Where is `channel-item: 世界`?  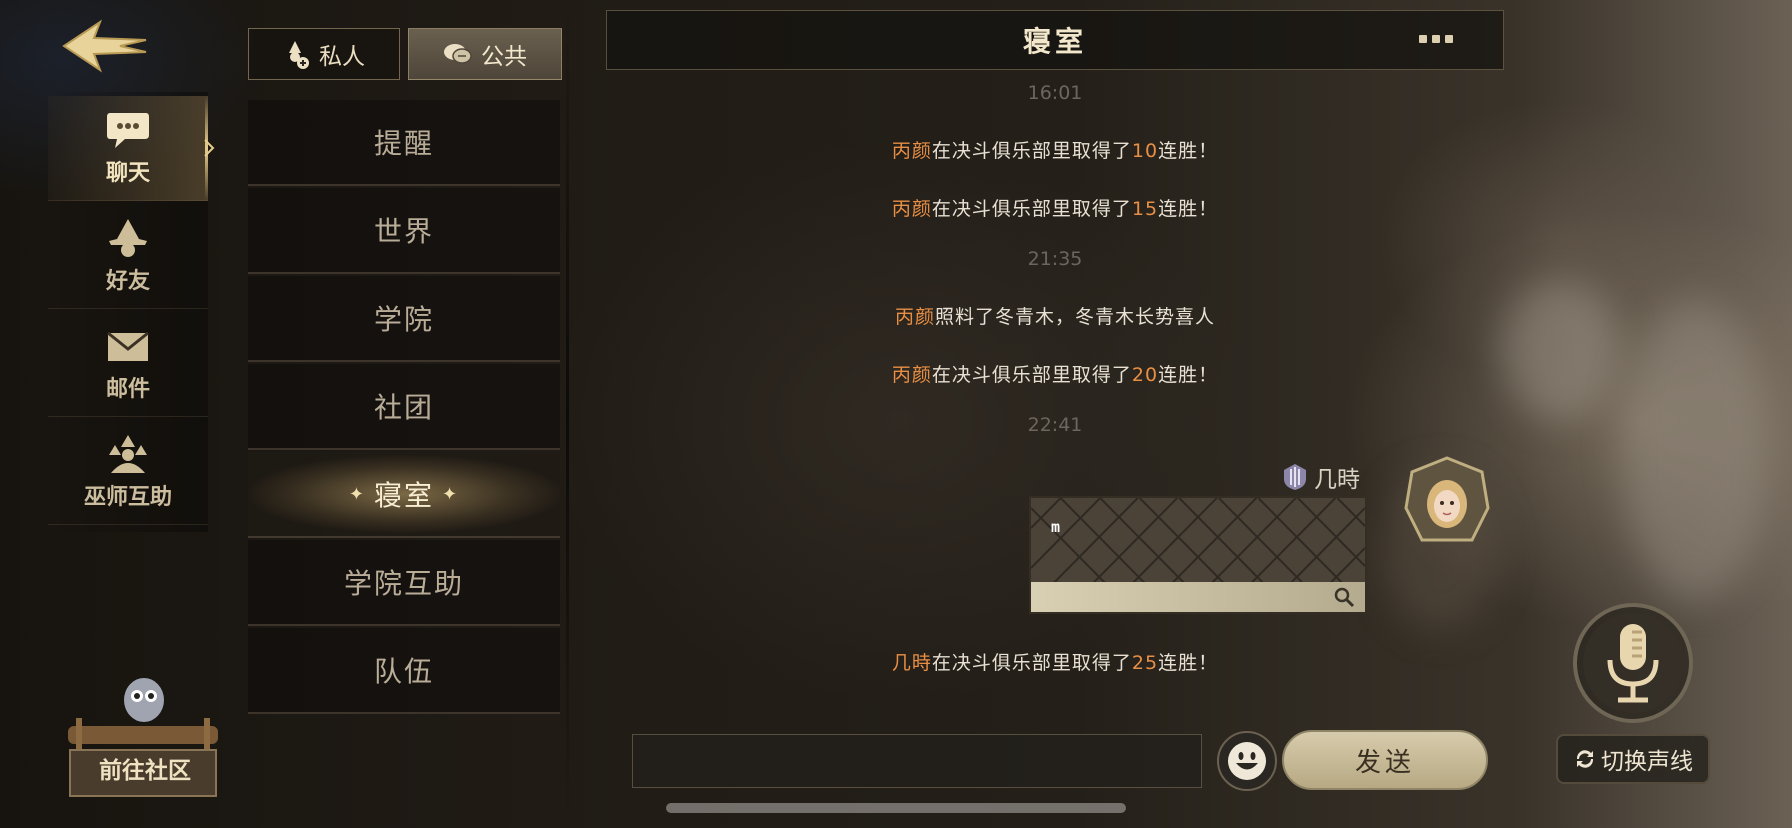 channel-item: 世界 is located at coordinates (404, 231).